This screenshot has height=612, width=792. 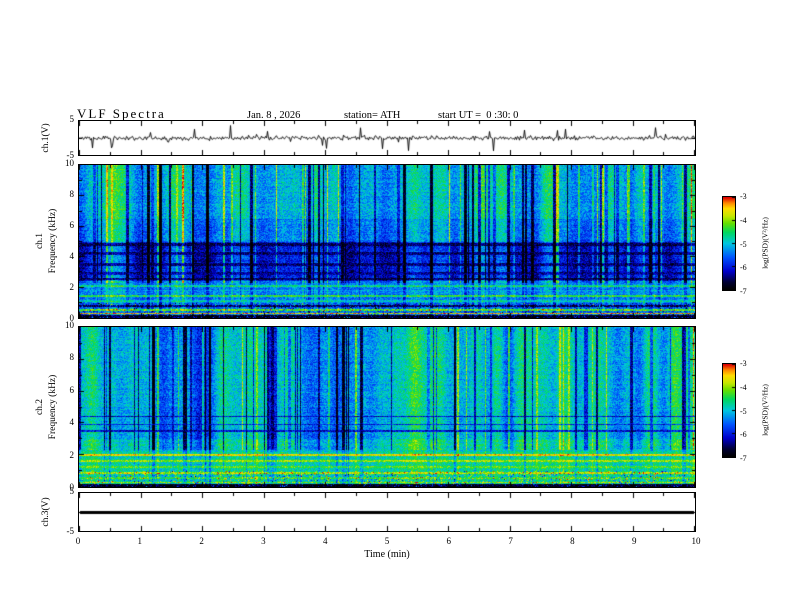 I want to click on colorbar-ch1-gradient, so click(x=729, y=243).